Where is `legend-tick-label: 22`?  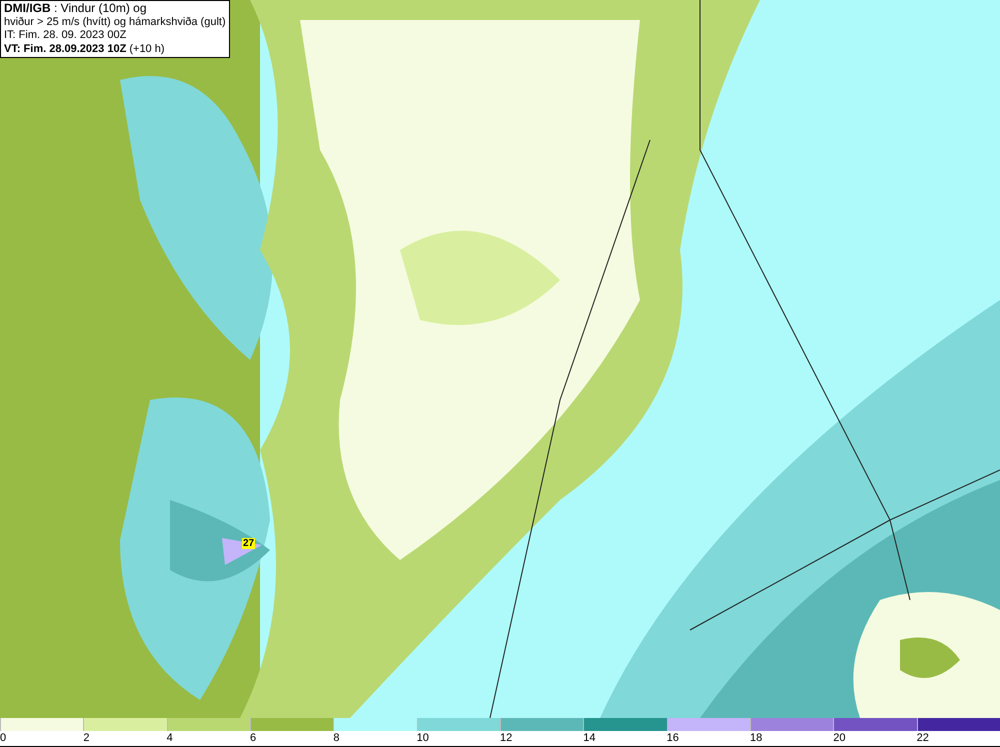 legend-tick-label: 22 is located at coordinates (922, 738).